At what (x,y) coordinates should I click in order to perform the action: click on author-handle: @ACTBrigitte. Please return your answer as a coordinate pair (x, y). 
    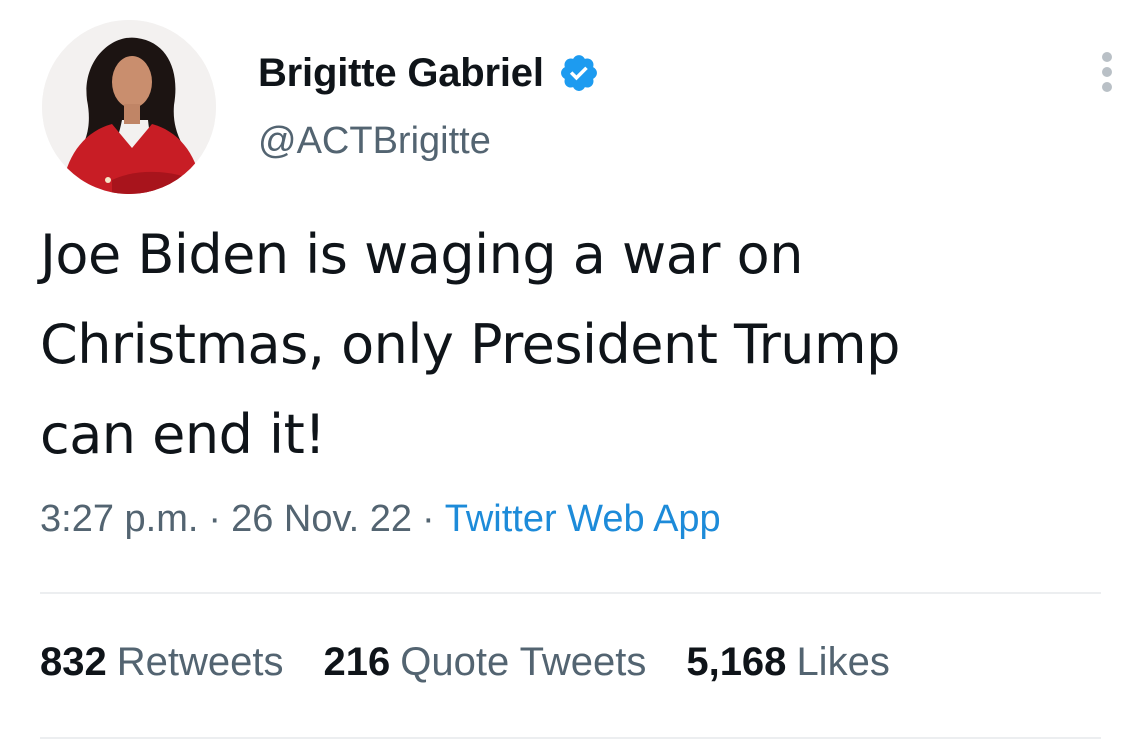
    Looking at the image, I should click on (374, 141).